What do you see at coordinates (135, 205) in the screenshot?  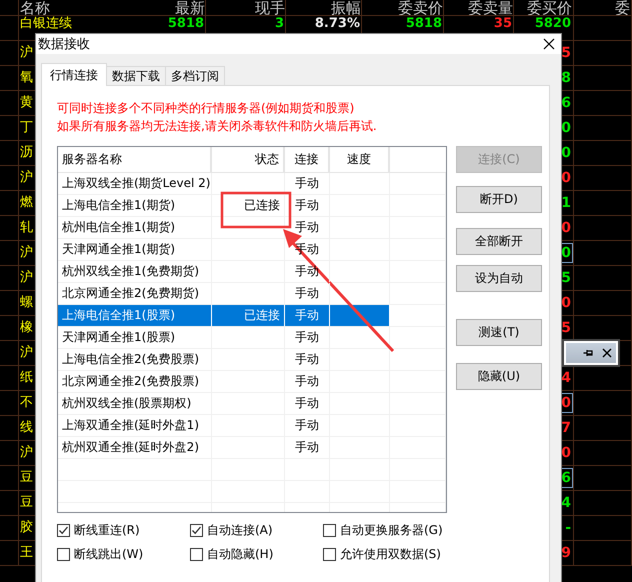 I see `table-cell: 上海电信全推1(期货)` at bounding box center [135, 205].